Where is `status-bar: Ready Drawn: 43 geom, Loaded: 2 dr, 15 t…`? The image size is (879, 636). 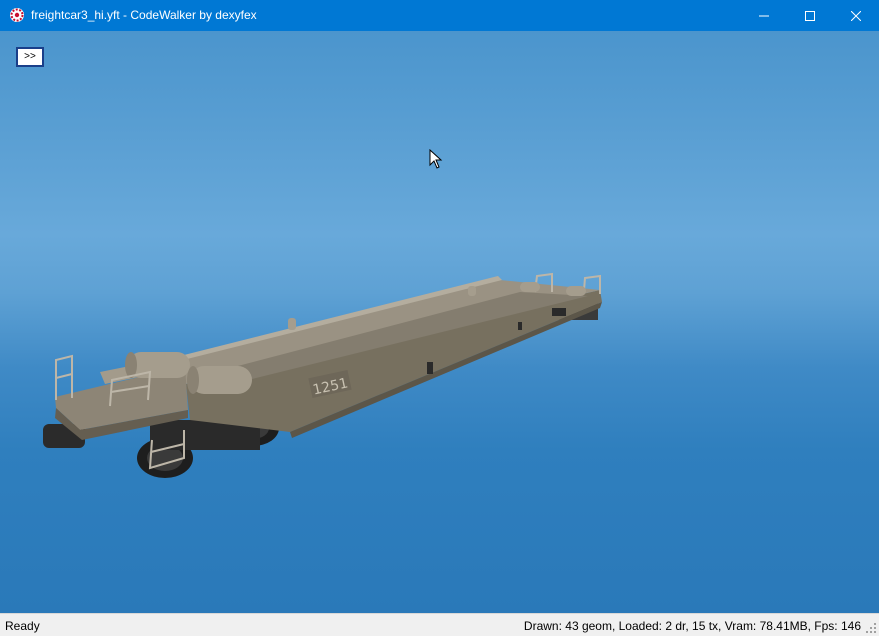
status-bar: Ready Drawn: 43 geom, Loaded: 2 dr, 15 t… is located at coordinates (439, 624).